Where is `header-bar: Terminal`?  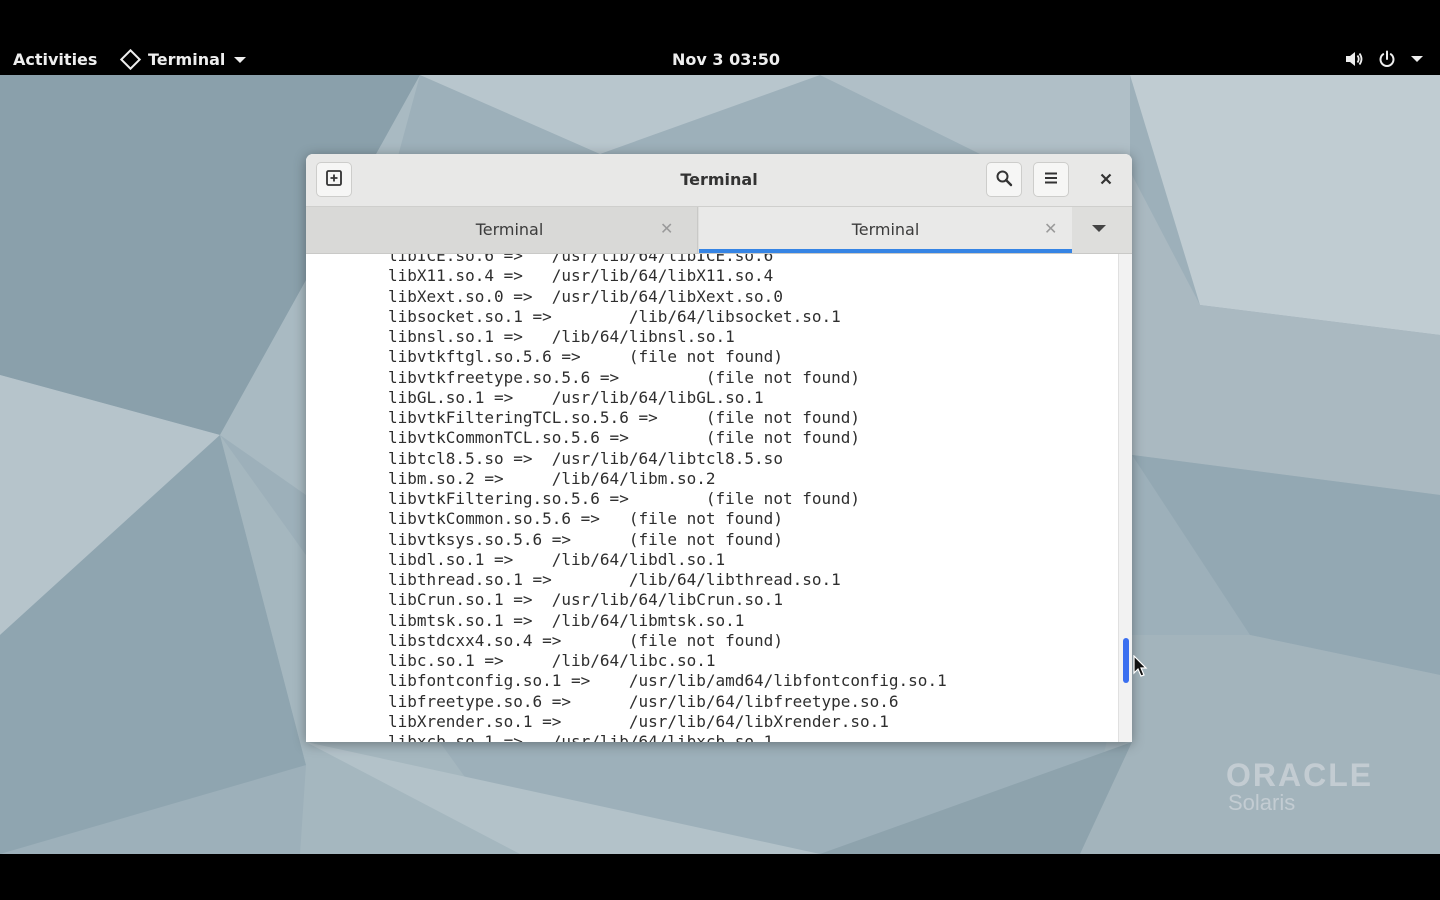
header-bar: Terminal is located at coordinates (719, 180).